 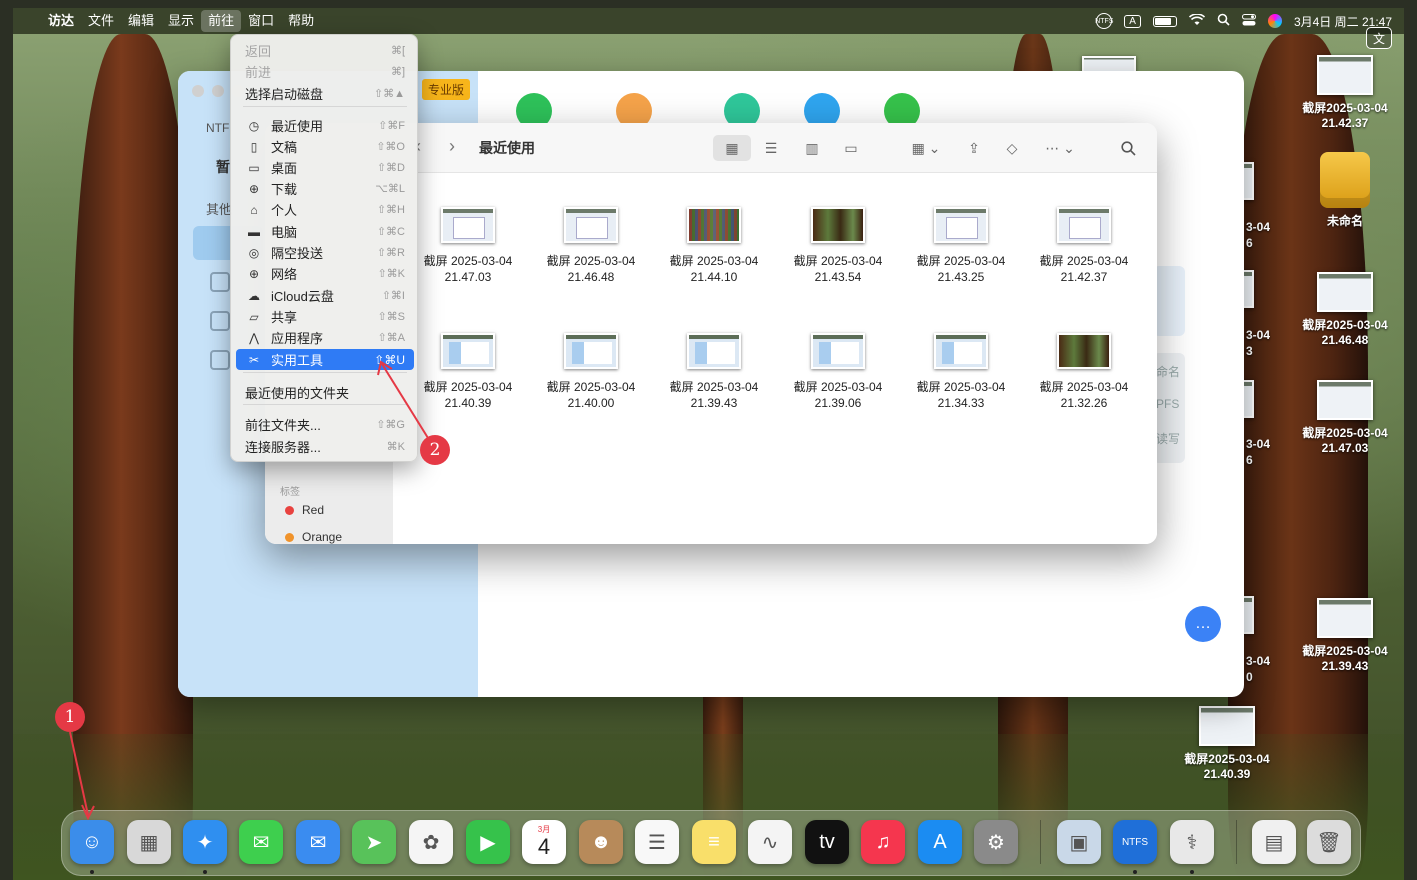 I want to click on file-item: 截屏 2025-03-04 21.39.06, so click(x=838, y=372).